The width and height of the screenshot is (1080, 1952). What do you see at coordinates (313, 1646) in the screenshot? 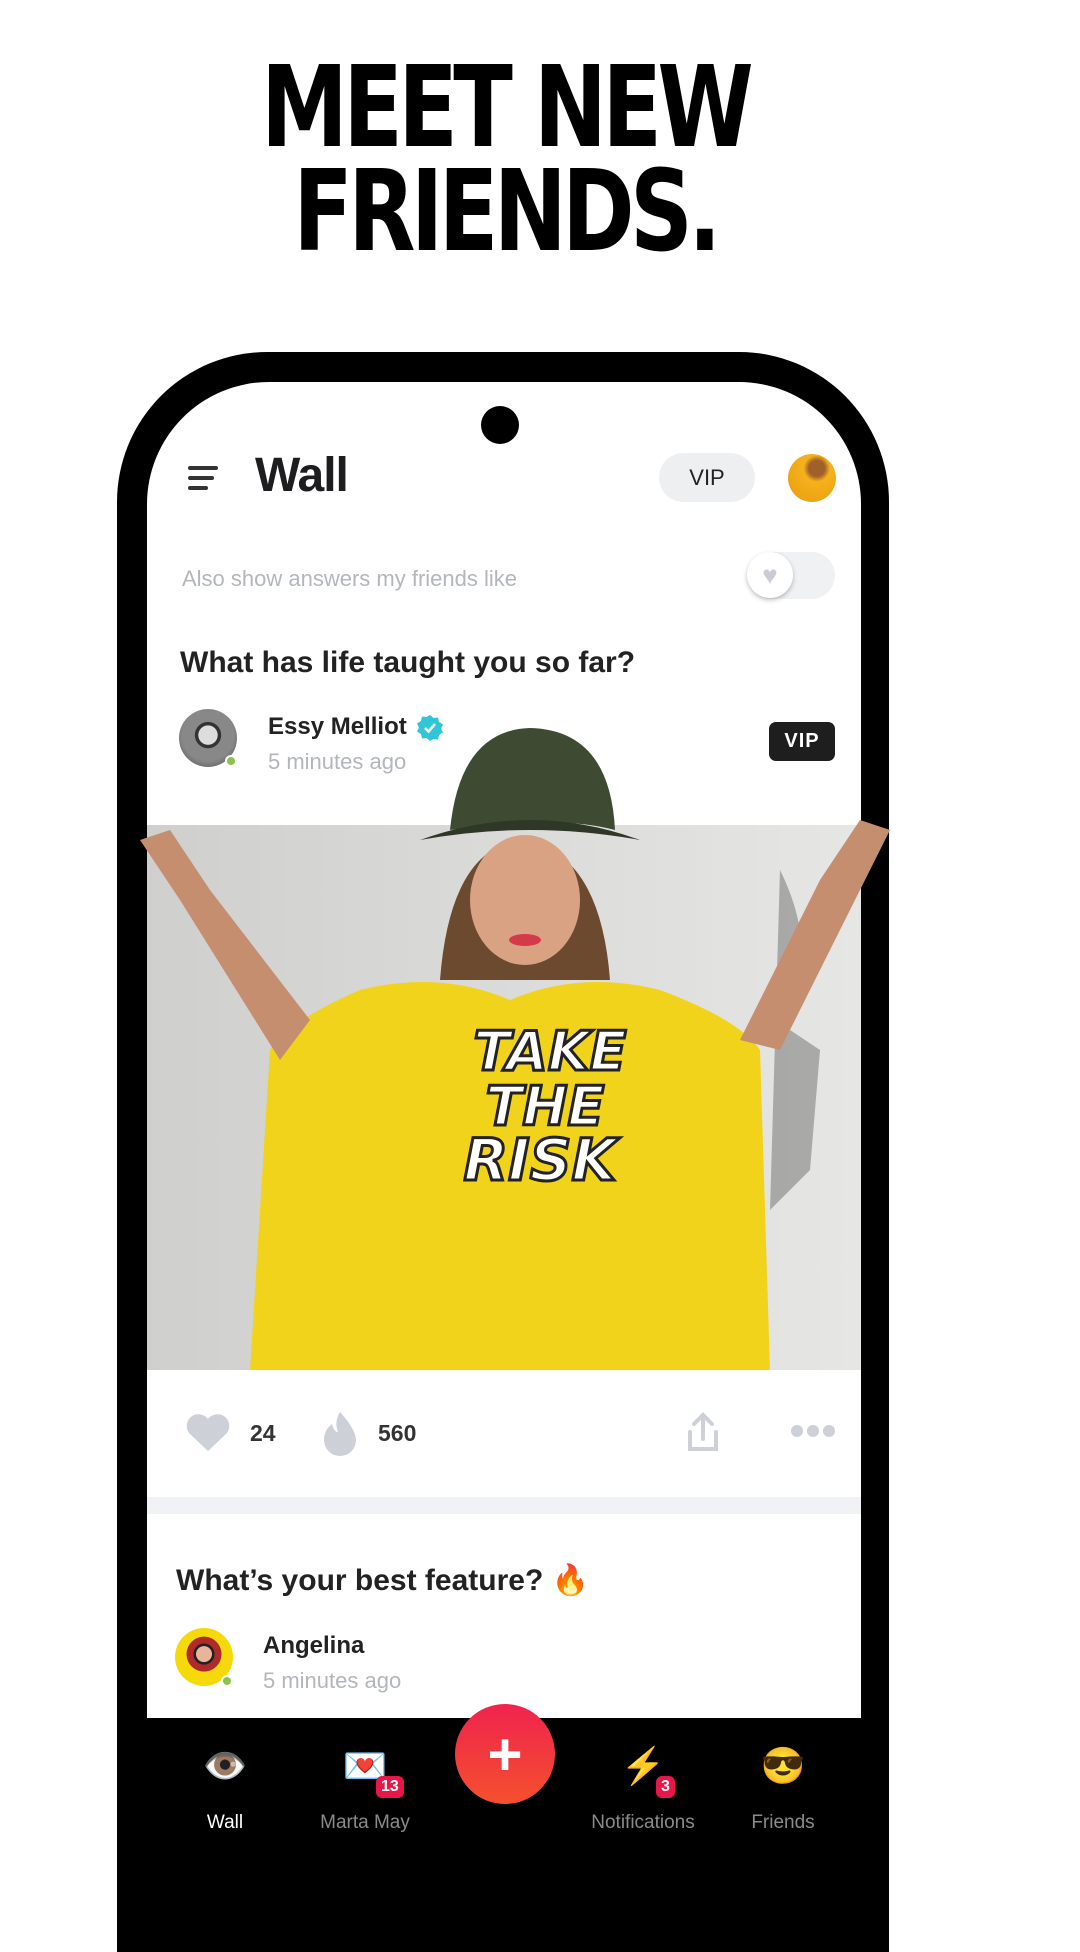
I see `author-name: Angelina` at bounding box center [313, 1646].